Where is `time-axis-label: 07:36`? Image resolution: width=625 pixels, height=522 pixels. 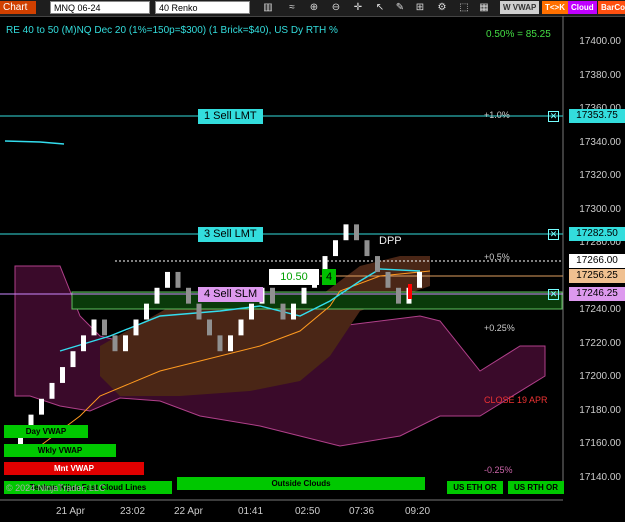
time-axis-label: 07:36 is located at coordinates (362, 511).